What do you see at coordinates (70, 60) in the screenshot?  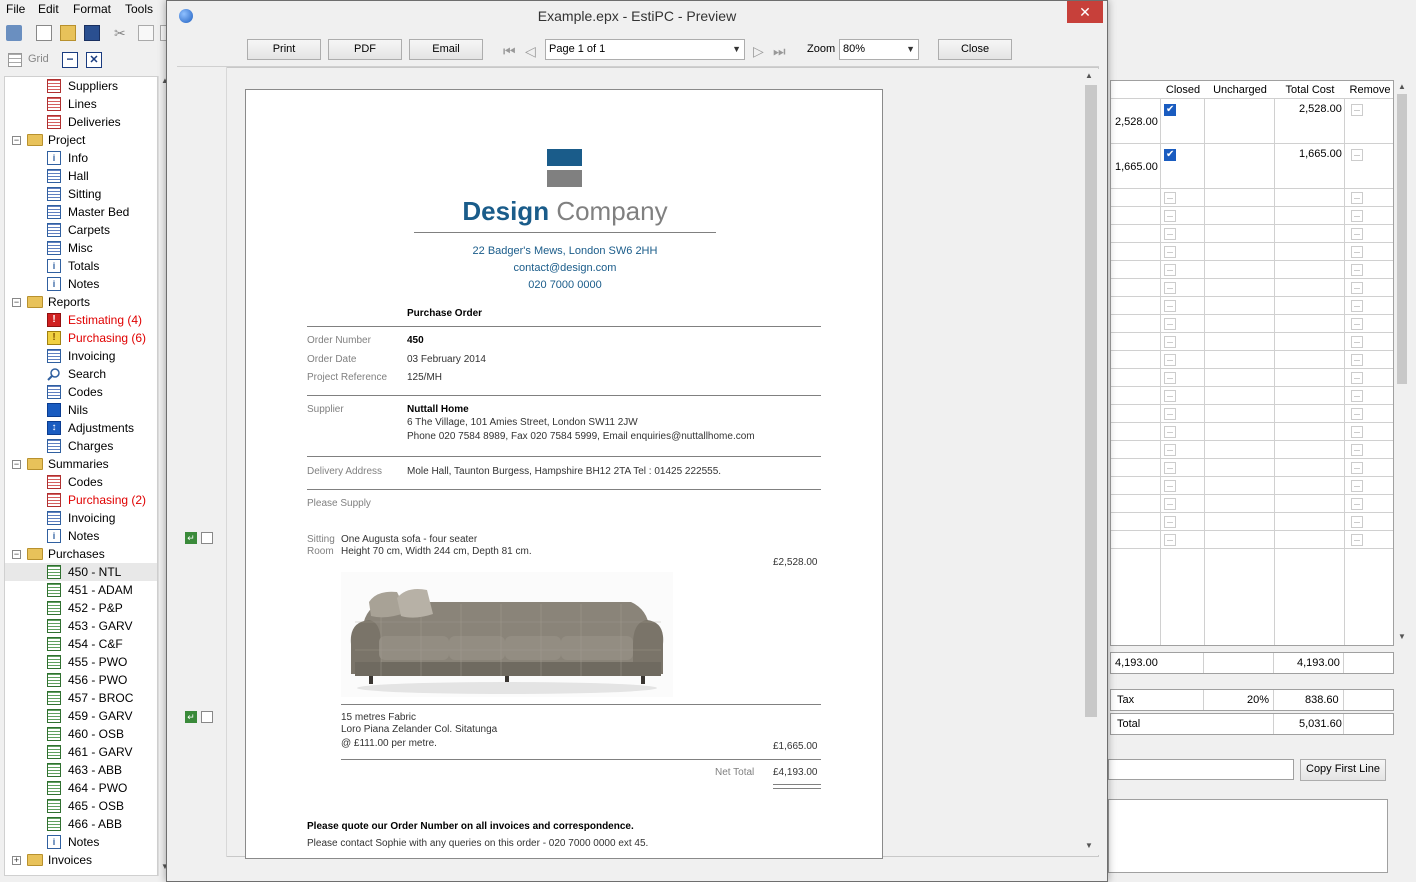 I see `collapse-icon: −` at bounding box center [70, 60].